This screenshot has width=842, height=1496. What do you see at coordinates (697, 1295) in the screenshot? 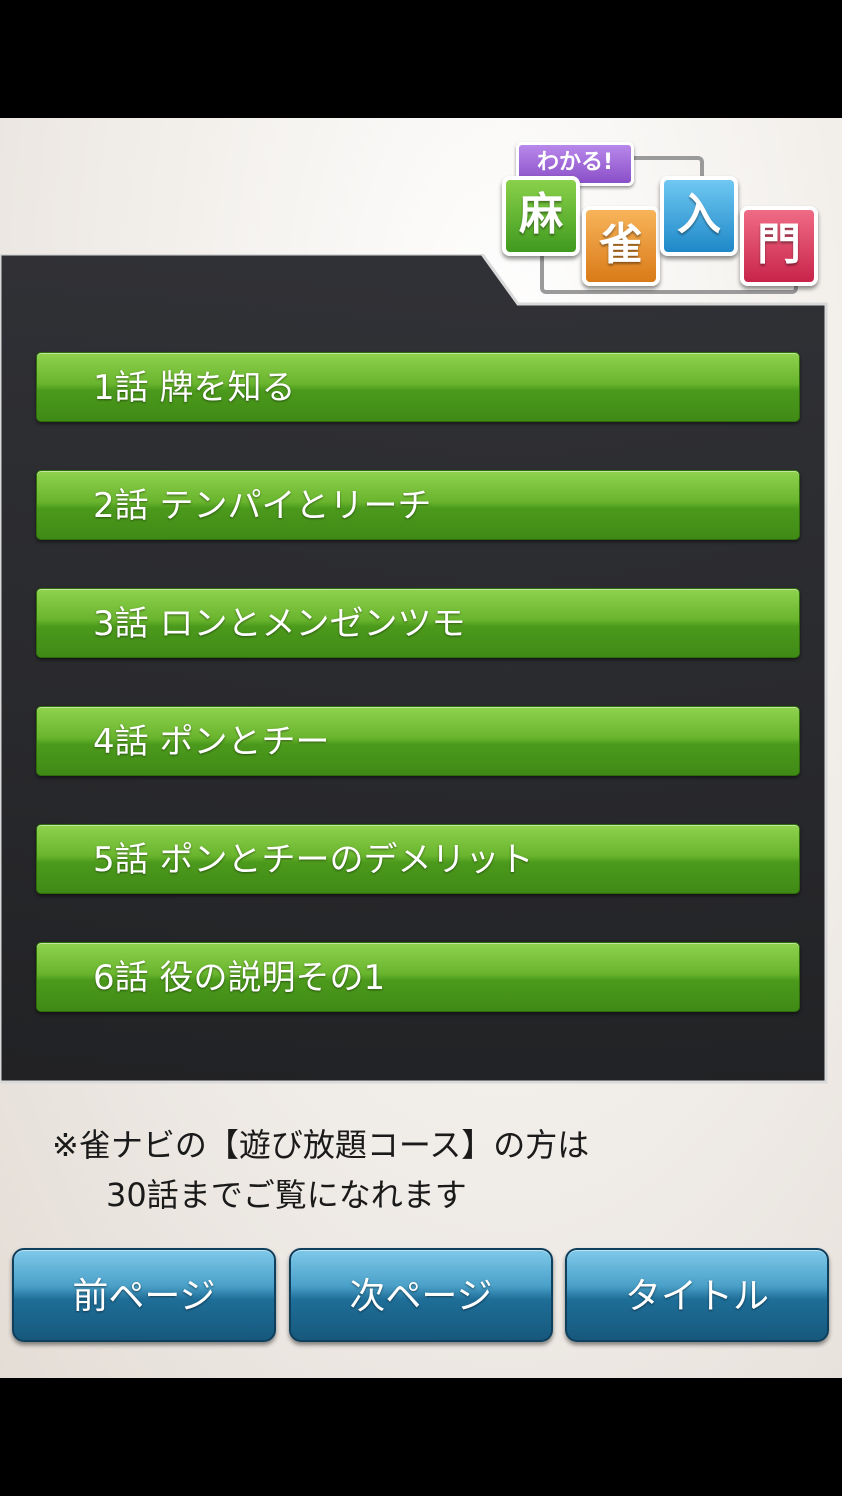
I see `title-button: タイトル` at bounding box center [697, 1295].